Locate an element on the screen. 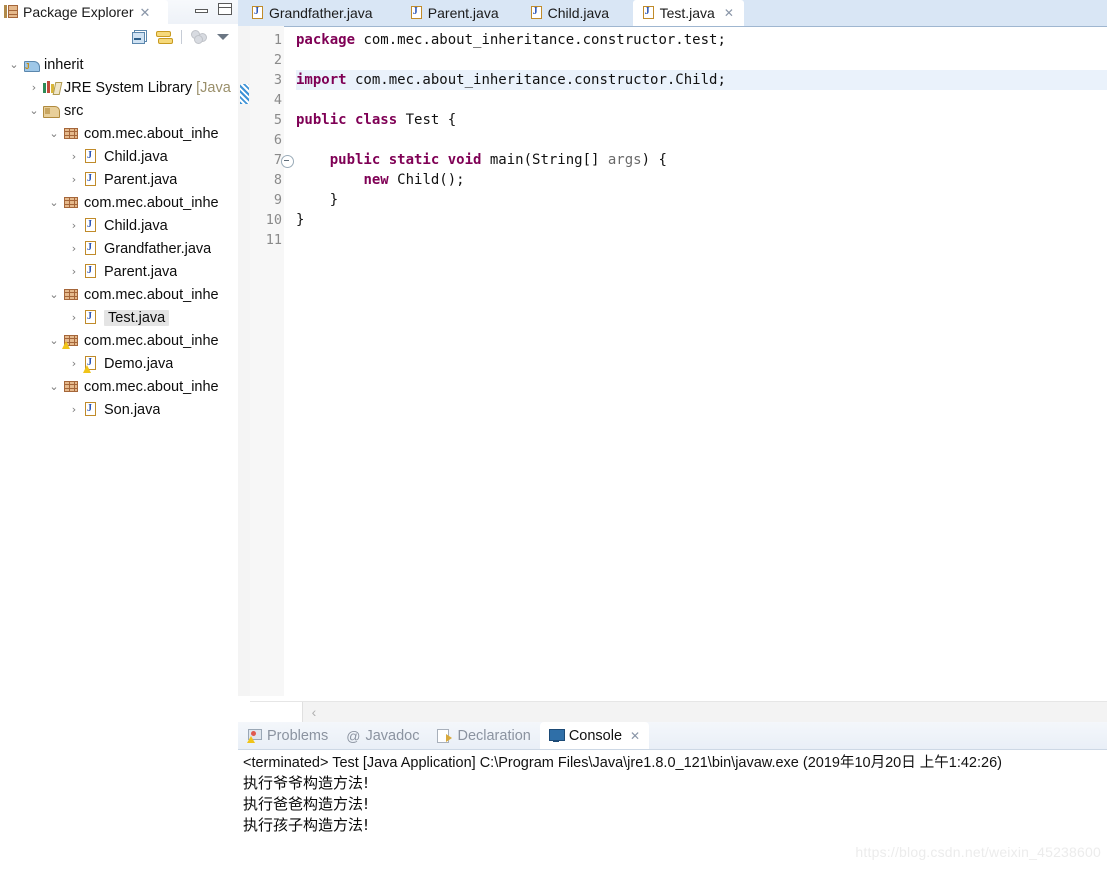  console-output: 执行爷爷构造方法! 执行爸爸构造方法! 执行孩子构造方法! is located at coordinates (675, 804).